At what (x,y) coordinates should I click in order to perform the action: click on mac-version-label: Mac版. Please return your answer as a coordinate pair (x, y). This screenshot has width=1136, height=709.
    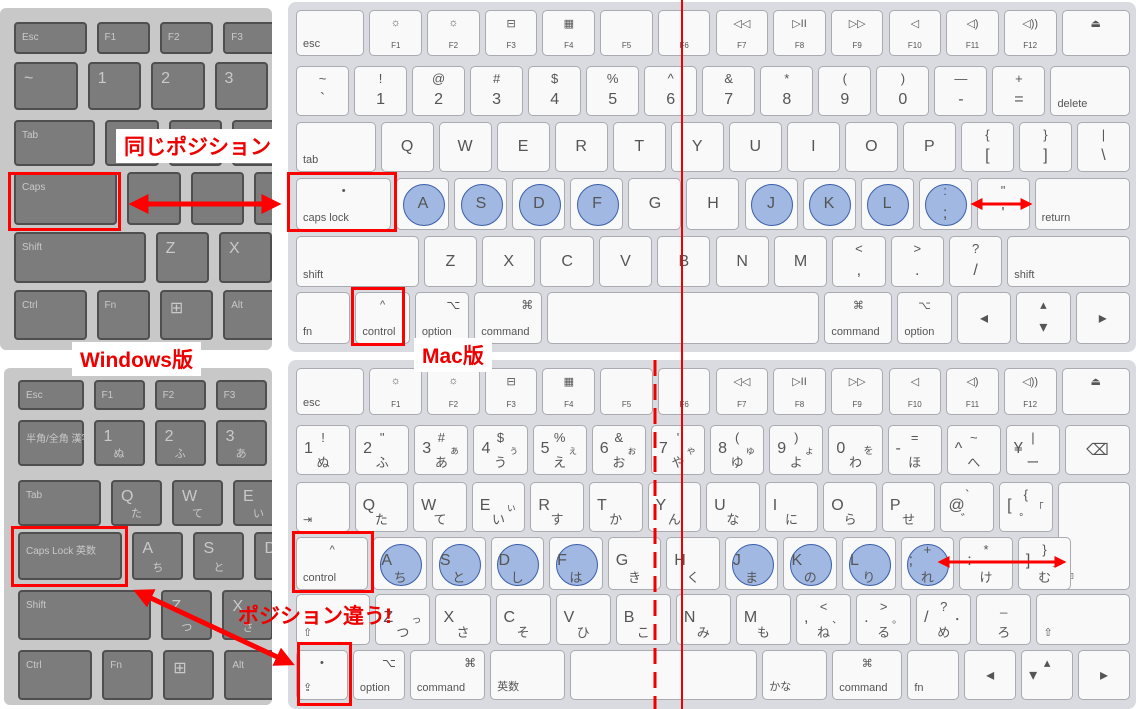
    Looking at the image, I should click on (453, 355).